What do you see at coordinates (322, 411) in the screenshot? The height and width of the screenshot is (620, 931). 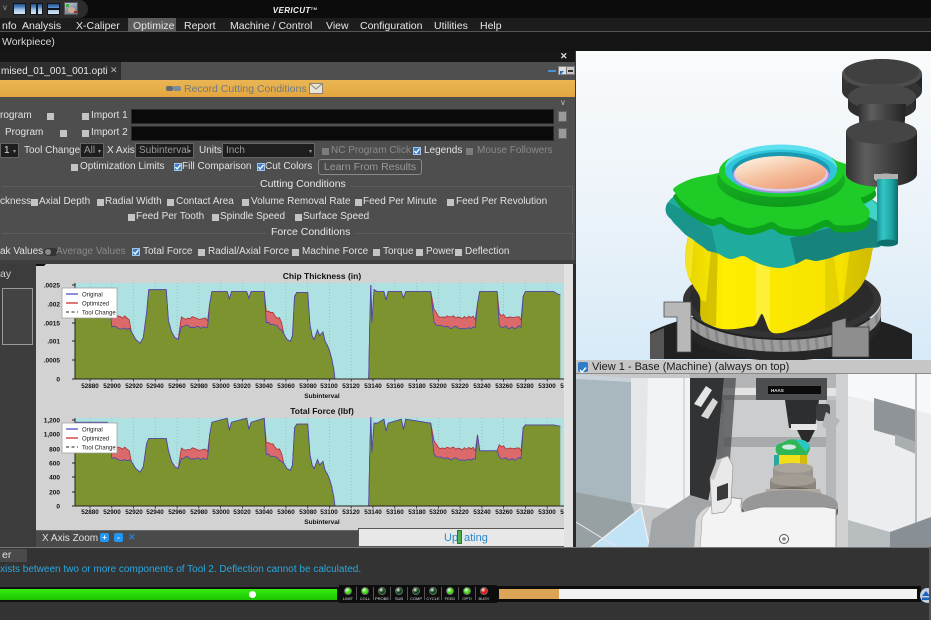 I see `svg-text: Total Force (lbf)` at bounding box center [322, 411].